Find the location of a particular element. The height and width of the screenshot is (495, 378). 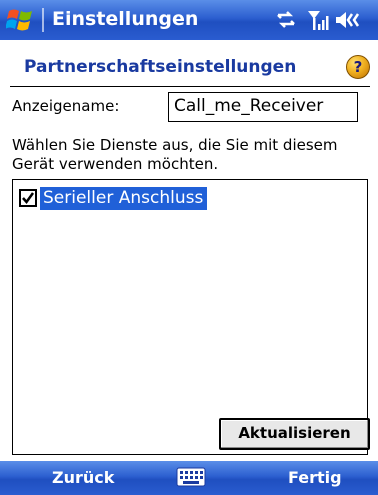

keyboard-icon is located at coordinates (191, 477).